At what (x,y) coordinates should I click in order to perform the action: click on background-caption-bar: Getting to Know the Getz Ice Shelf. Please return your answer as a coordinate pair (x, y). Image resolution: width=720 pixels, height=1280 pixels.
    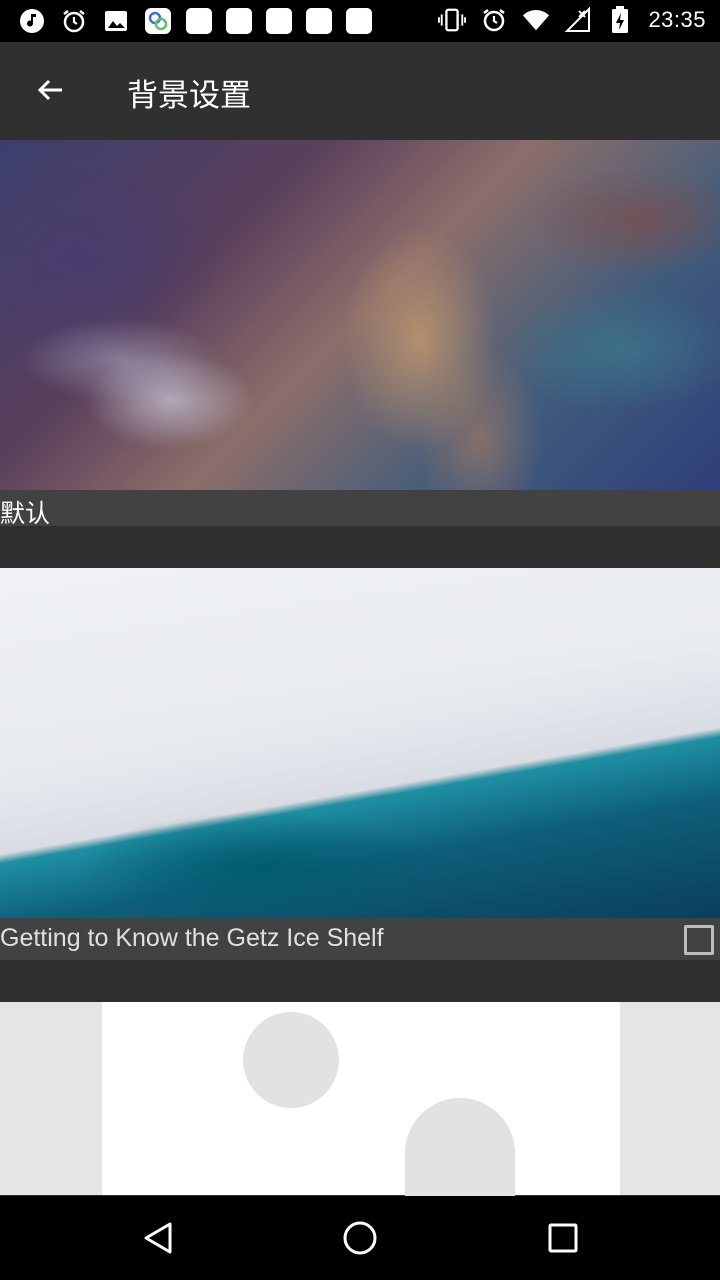
    Looking at the image, I should click on (360, 939).